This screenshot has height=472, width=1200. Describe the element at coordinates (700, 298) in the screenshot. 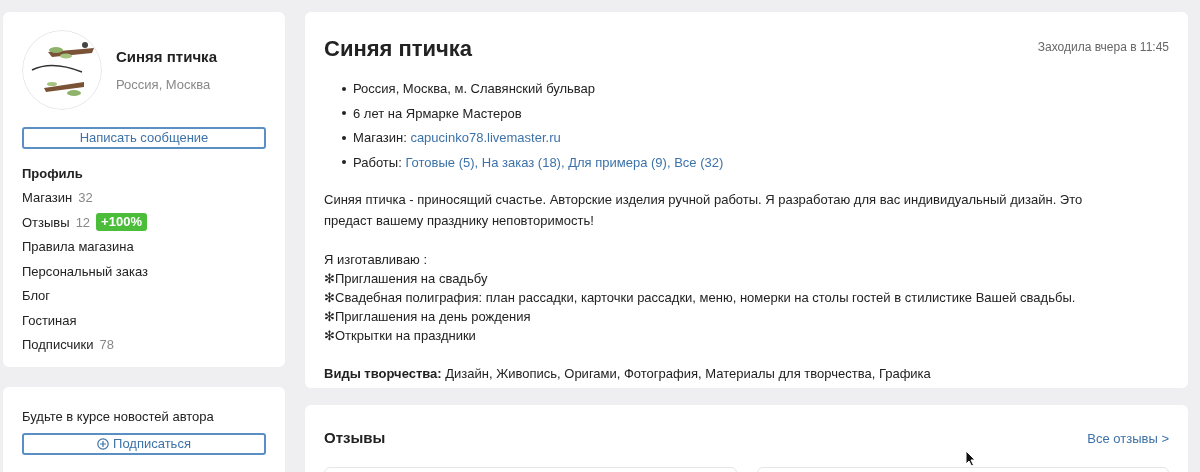

I see `list-item-text: ✻Свадебная полиграфия: план рассадки, карточки рассадки, меню, номерки на столы гостей в стилистике Вашей свадьбы.` at that location.